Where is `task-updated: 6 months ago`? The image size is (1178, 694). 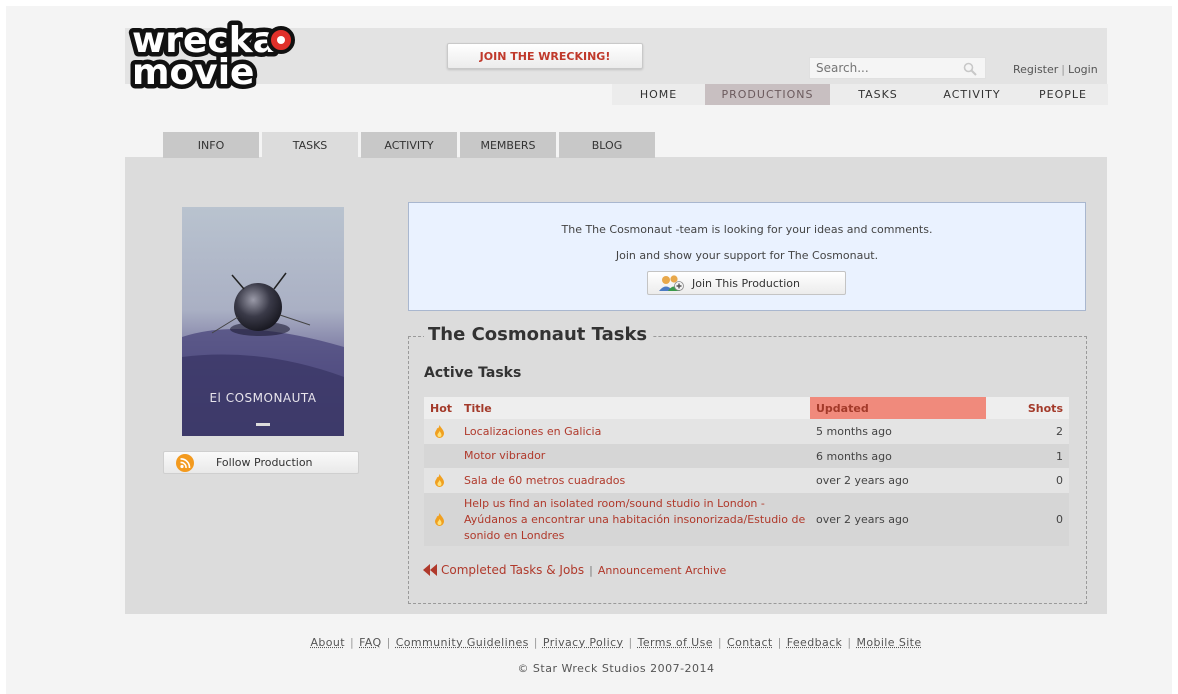
task-updated: 6 months ago is located at coordinates (898, 456).